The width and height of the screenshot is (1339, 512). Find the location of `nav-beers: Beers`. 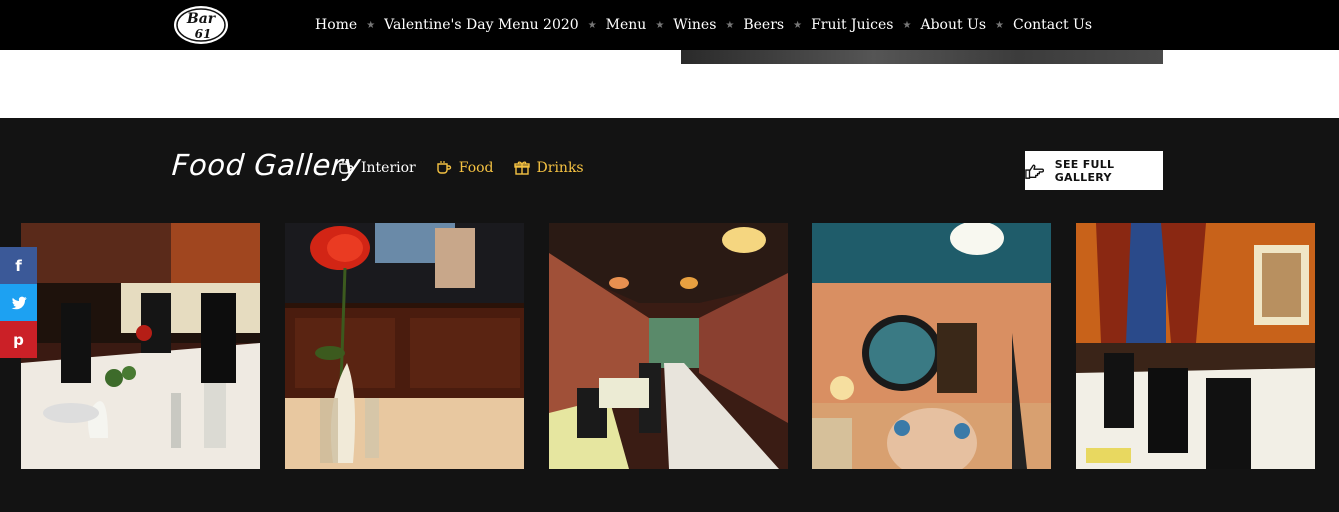

nav-beers: Beers is located at coordinates (763, 25).